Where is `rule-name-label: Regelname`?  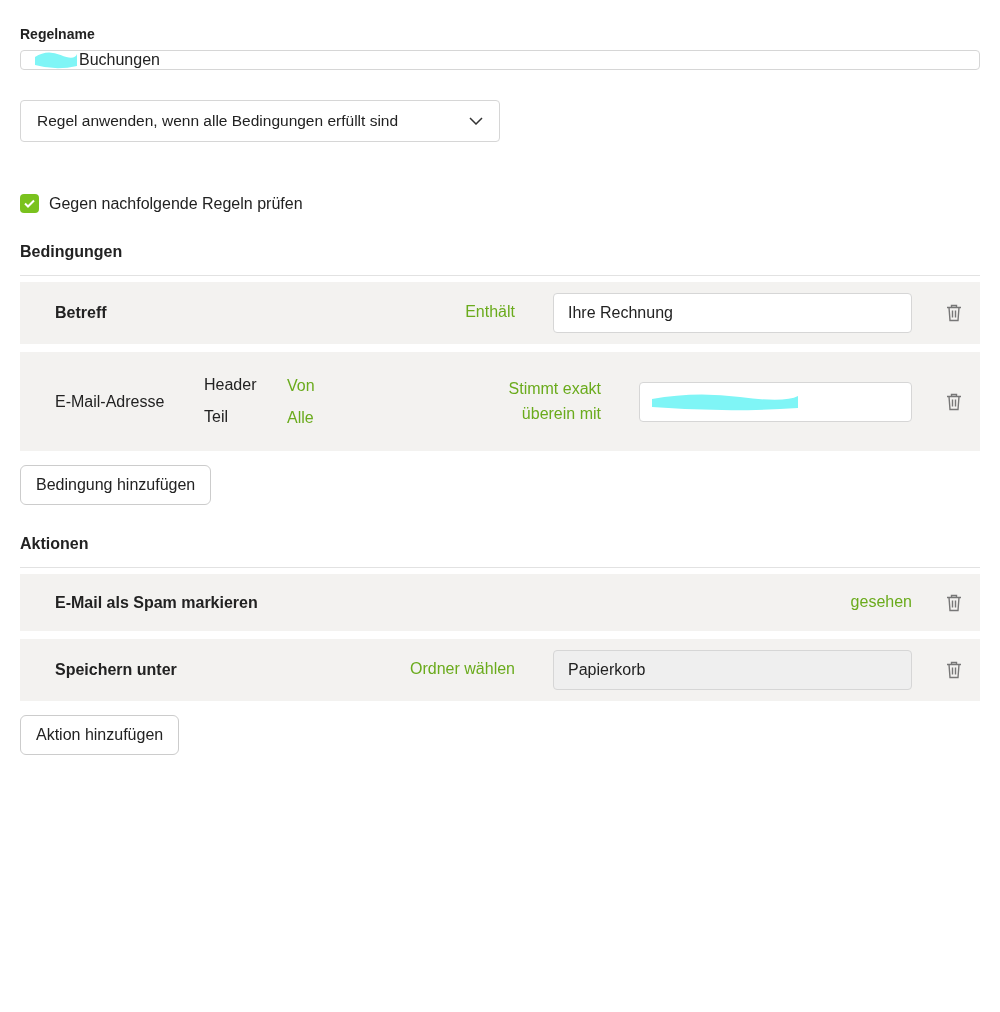
rule-name-label: Regelname is located at coordinates (58, 34).